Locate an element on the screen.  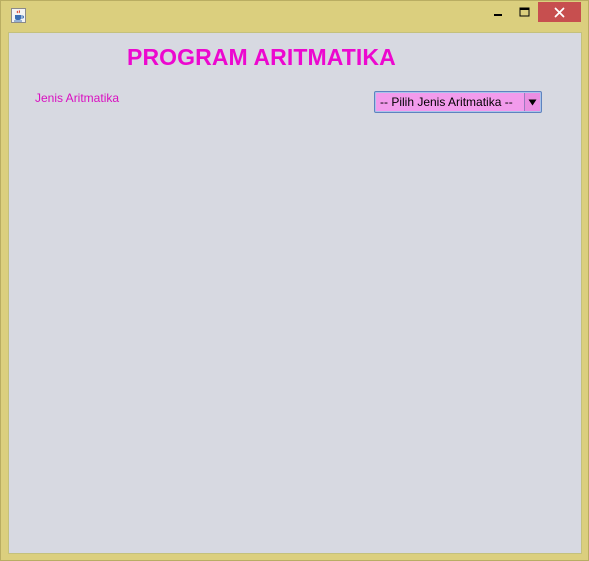
close-icon is located at coordinates (559, 12).